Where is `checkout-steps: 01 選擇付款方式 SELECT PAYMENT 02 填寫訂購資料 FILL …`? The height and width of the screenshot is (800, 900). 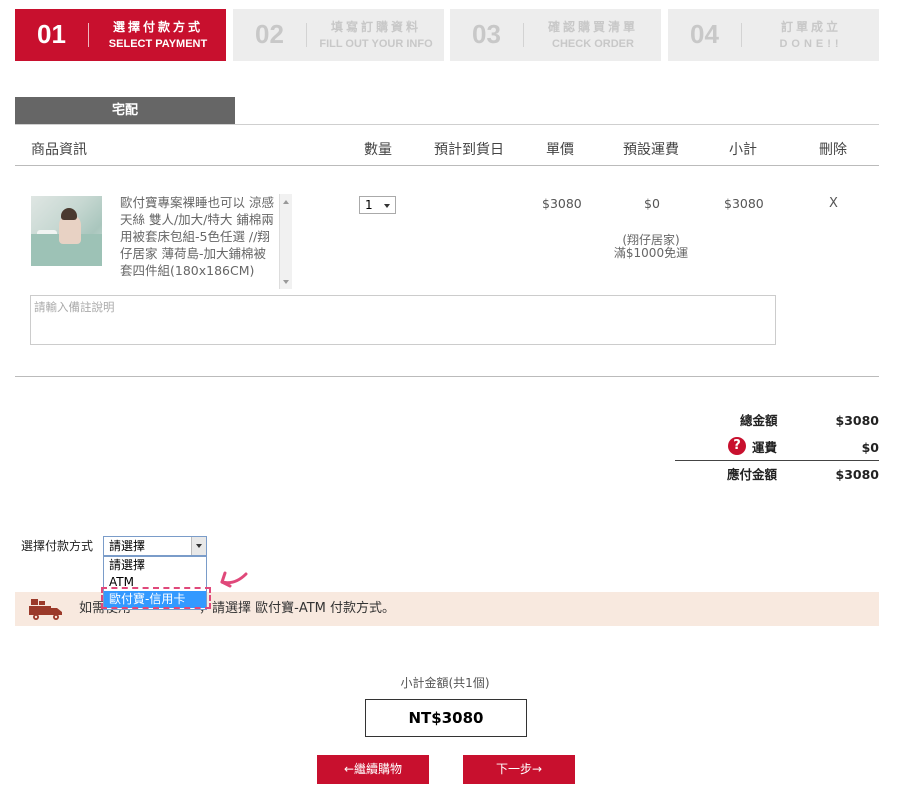
checkout-steps: 01 選擇付款方式 SELECT PAYMENT 02 填寫訂購資料 FILL … is located at coordinates (447, 35).